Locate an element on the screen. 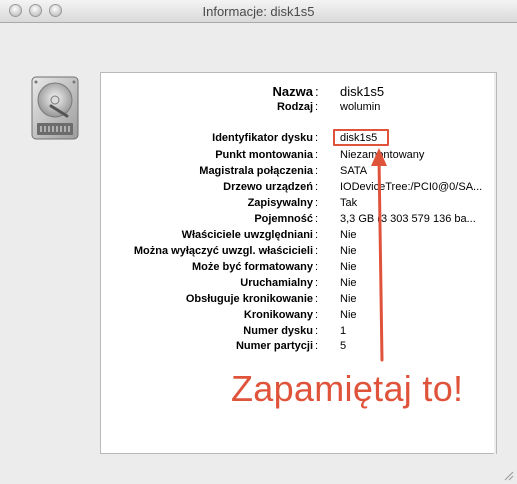 Image resolution: width=517 pixels, height=484 pixels. annotation-text: Zapamiętaj to! is located at coordinates (347, 388).